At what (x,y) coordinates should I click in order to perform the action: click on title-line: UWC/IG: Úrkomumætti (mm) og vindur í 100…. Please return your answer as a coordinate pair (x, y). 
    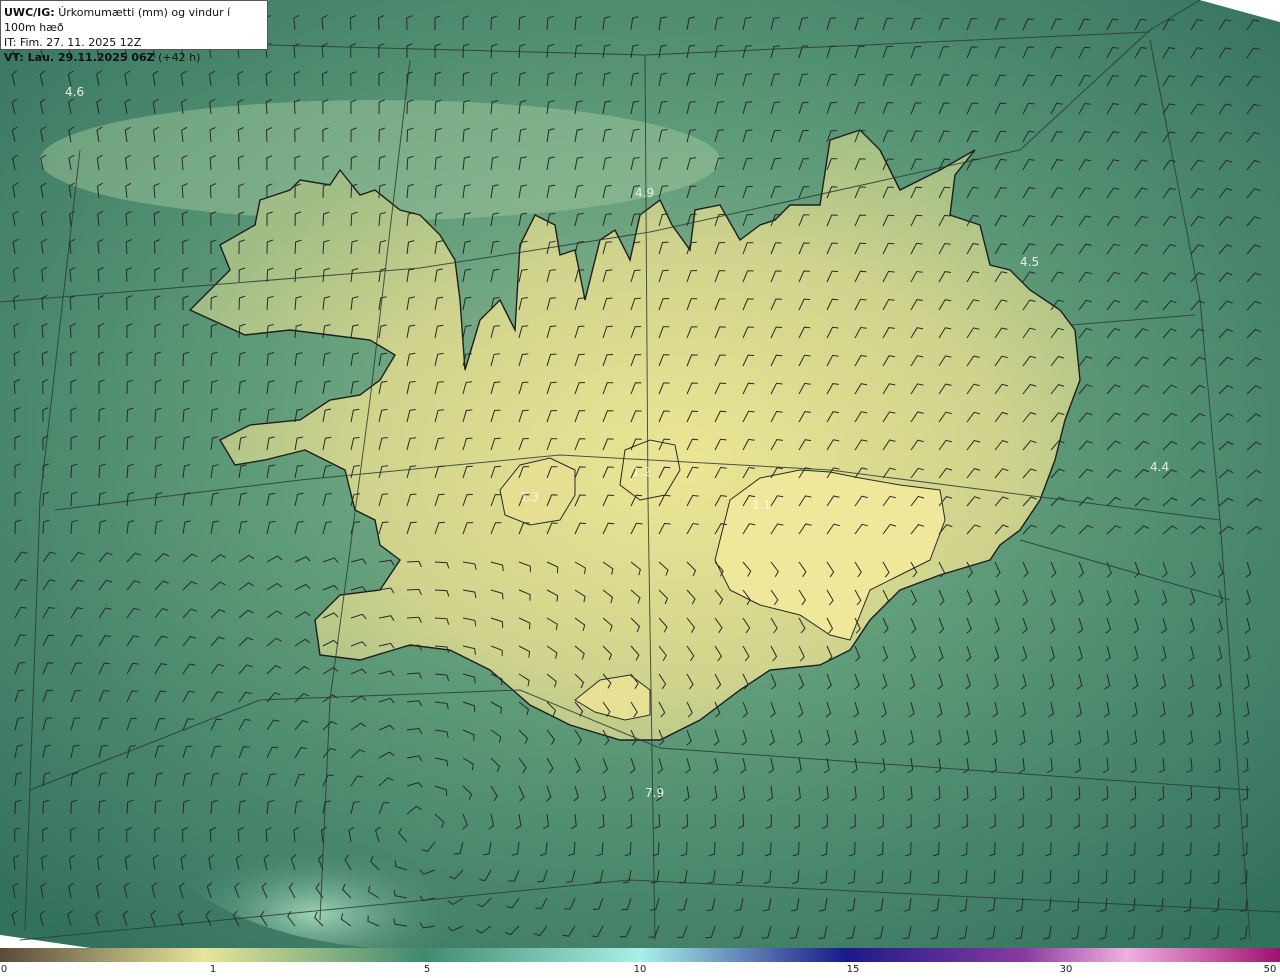
    Looking at the image, I should click on (134, 20).